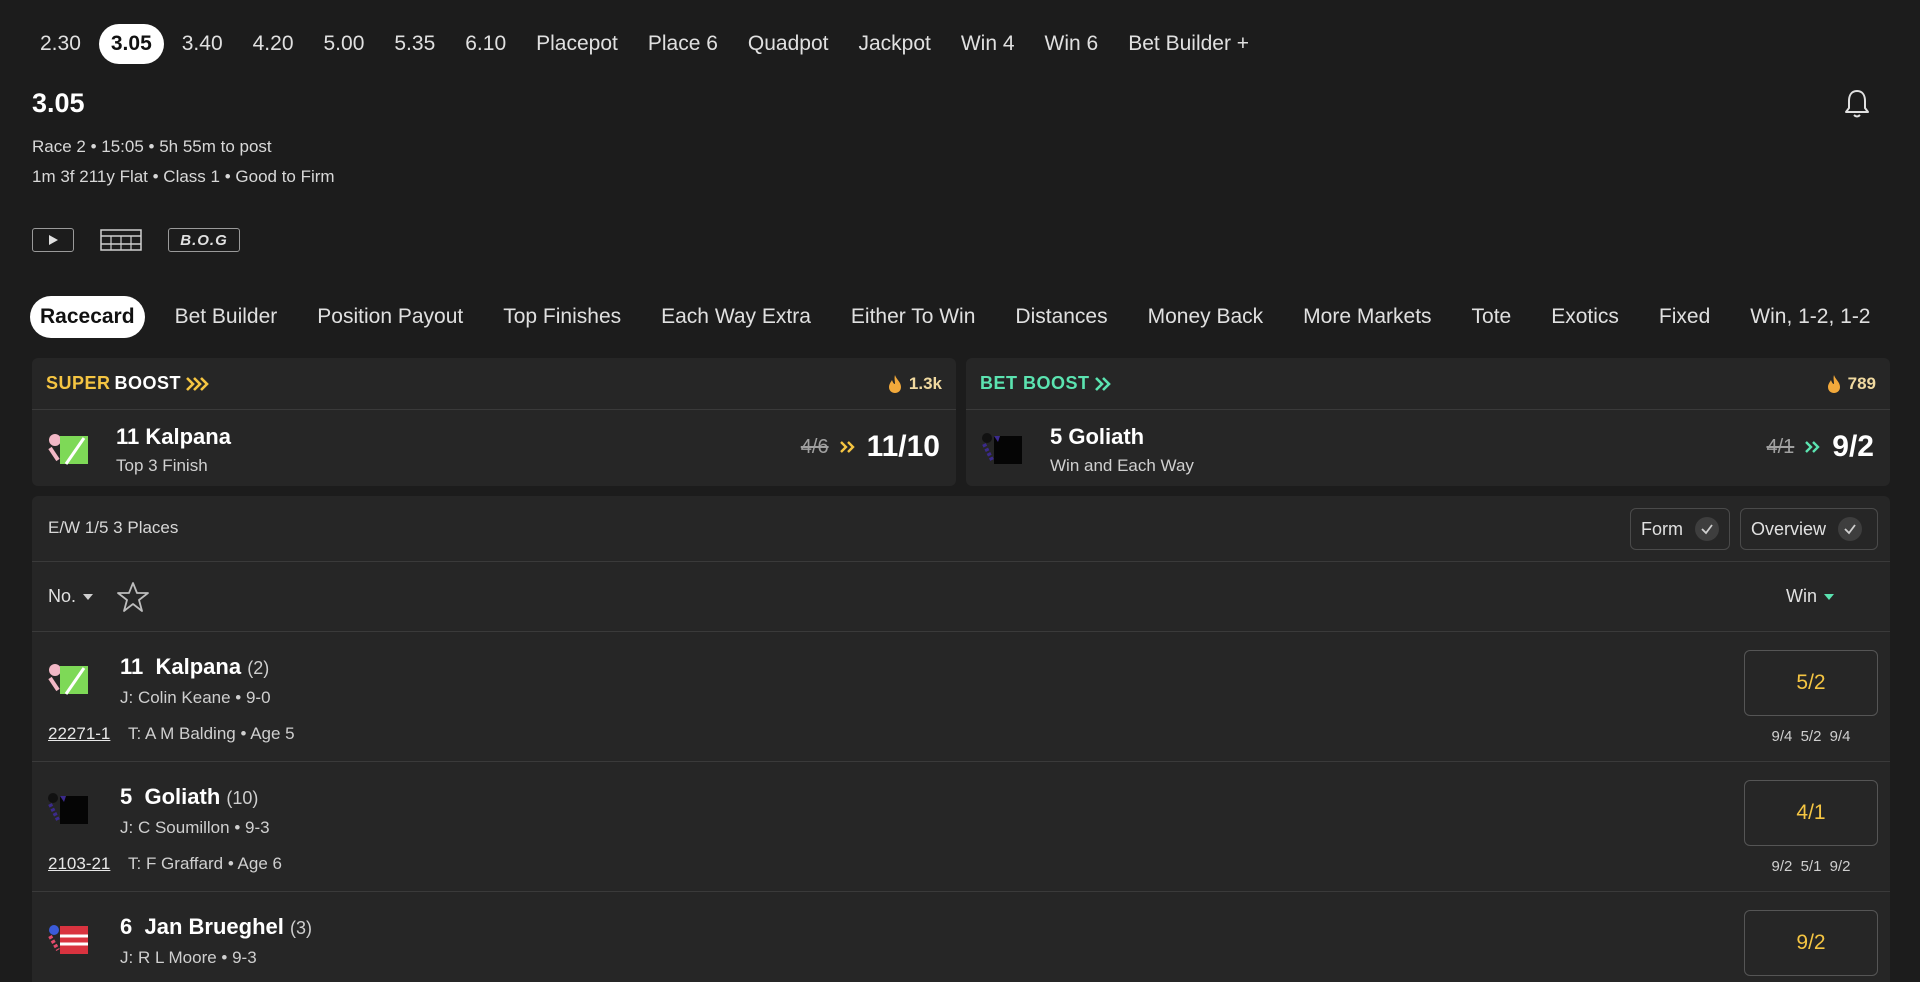 The height and width of the screenshot is (982, 1920). I want to click on market-tab: Each Way Extra, so click(736, 317).